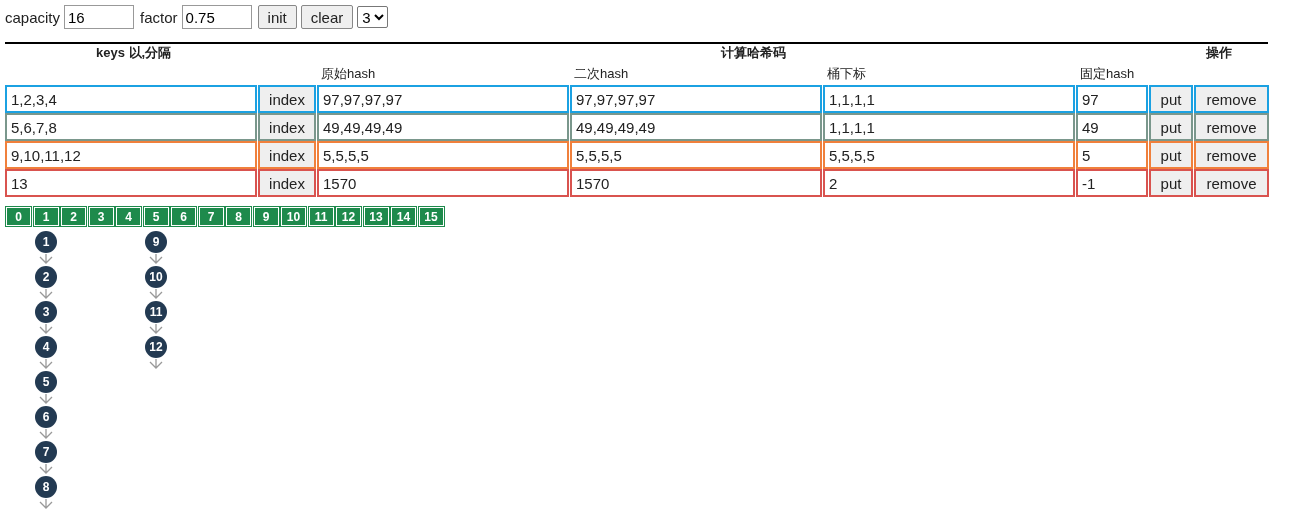 The image size is (1313, 532). I want to click on bucket-cell: 14, so click(403, 216).